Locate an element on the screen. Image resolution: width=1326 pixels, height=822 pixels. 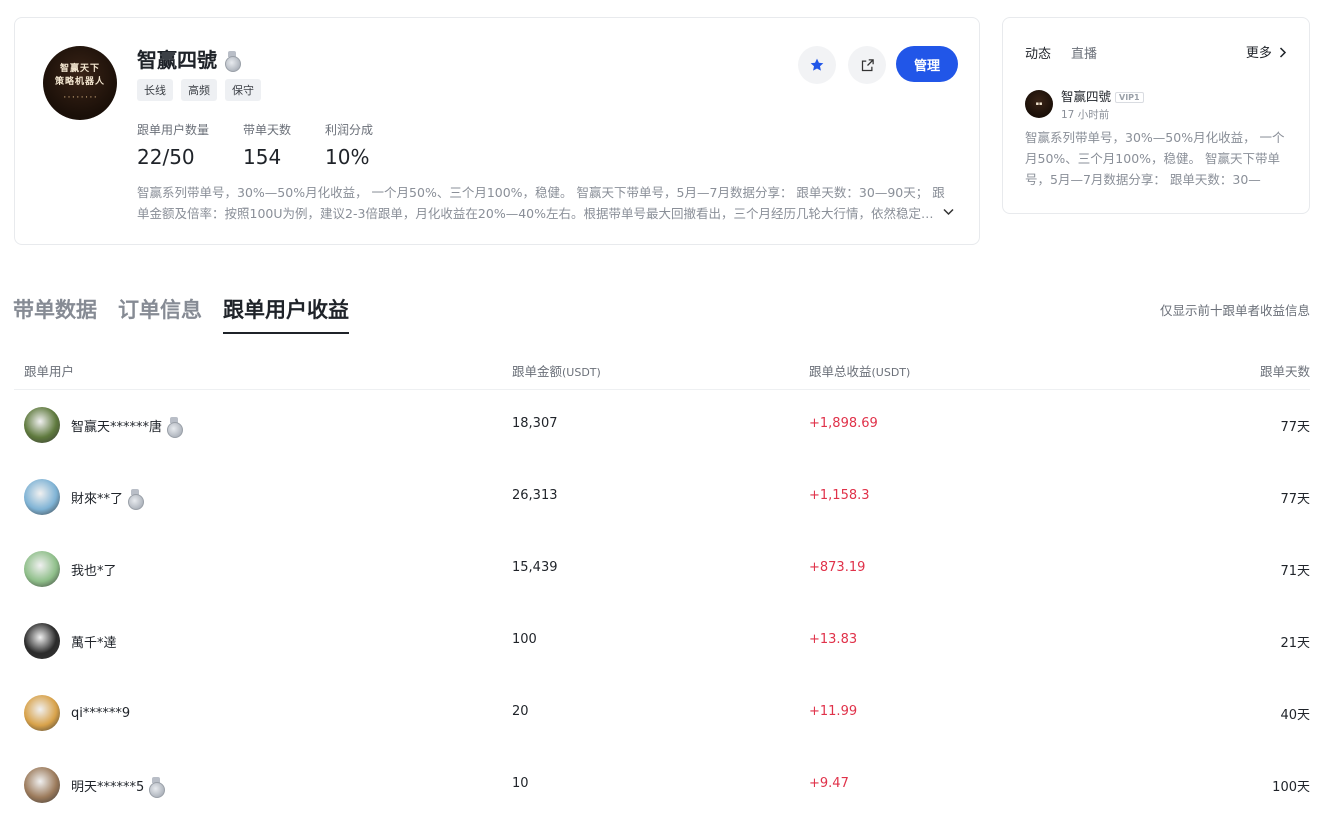
stat-value: 154 is located at coordinates (262, 157).